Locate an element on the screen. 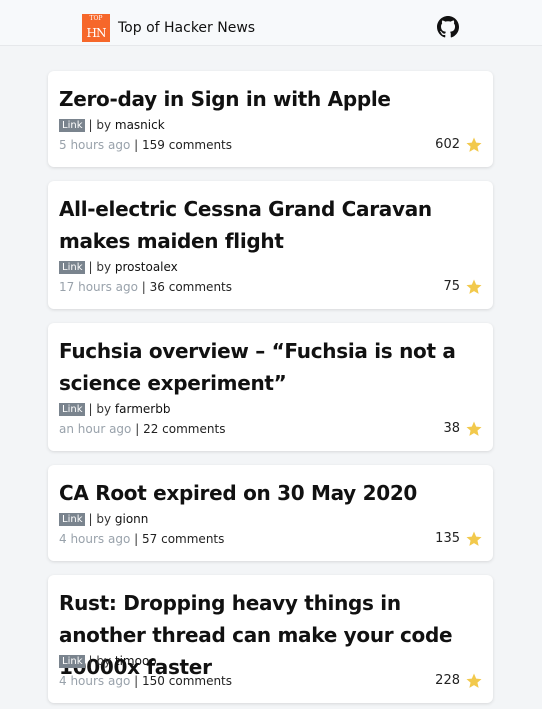 The image size is (542, 709). story-score: 75 is located at coordinates (463, 287).